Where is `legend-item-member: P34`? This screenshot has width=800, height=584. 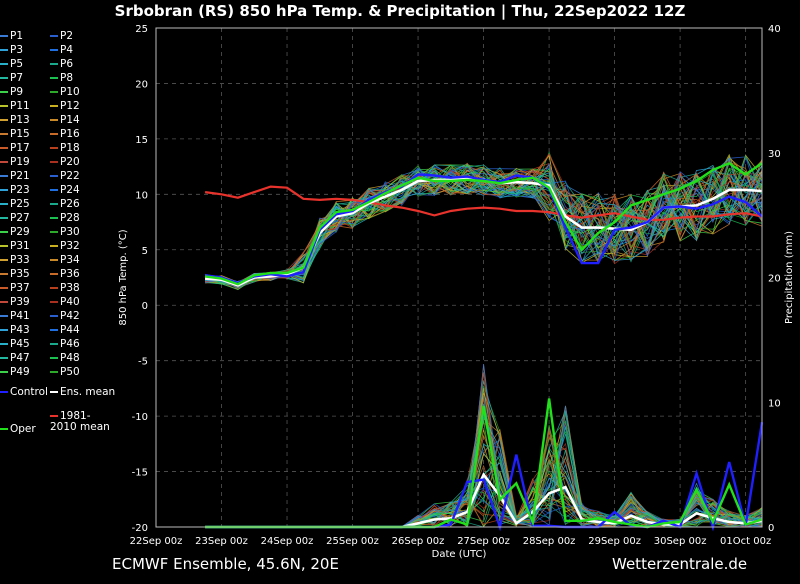
legend-item-member: P34 is located at coordinates (65, 261).